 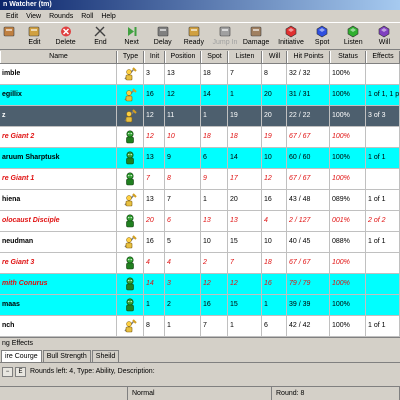 I want to click on cell-spot: 18, so click(x=214, y=137).